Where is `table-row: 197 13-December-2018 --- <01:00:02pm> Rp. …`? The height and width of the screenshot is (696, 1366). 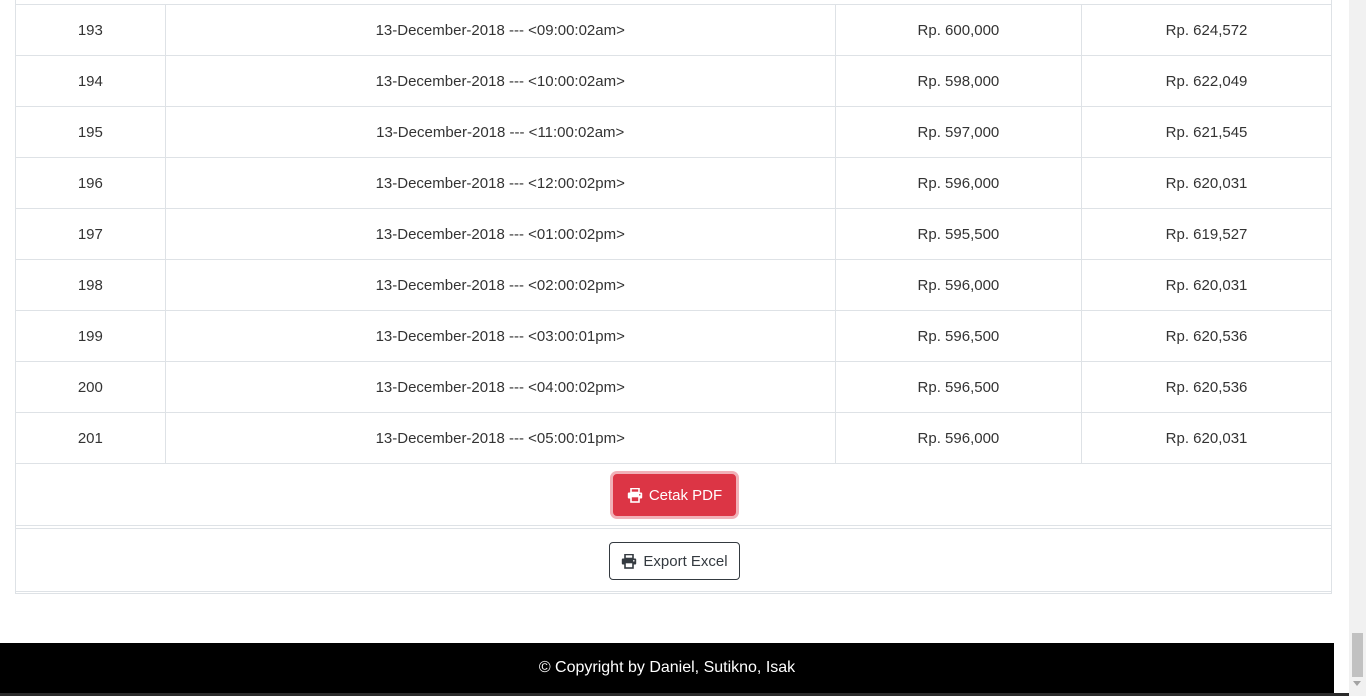
table-row: 197 13-December-2018 --- <01:00:02pm> Rp. … is located at coordinates (673, 234).